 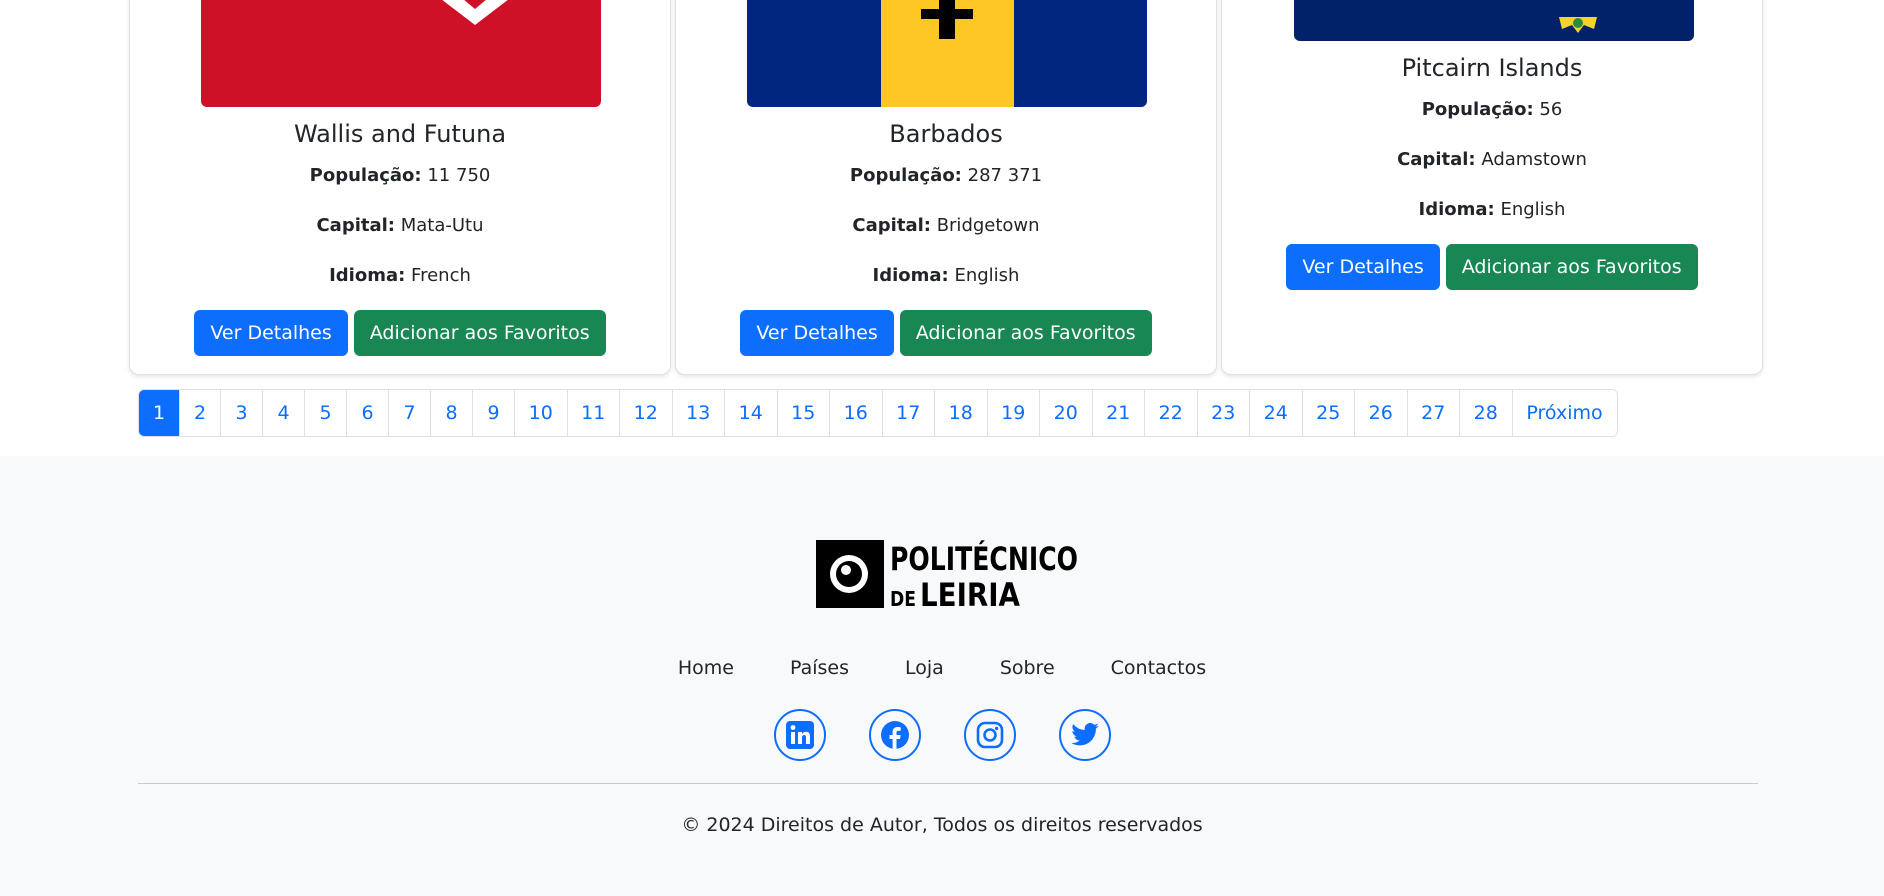 What do you see at coordinates (452, 413) in the screenshot?
I see `page-link-8: 8` at bounding box center [452, 413].